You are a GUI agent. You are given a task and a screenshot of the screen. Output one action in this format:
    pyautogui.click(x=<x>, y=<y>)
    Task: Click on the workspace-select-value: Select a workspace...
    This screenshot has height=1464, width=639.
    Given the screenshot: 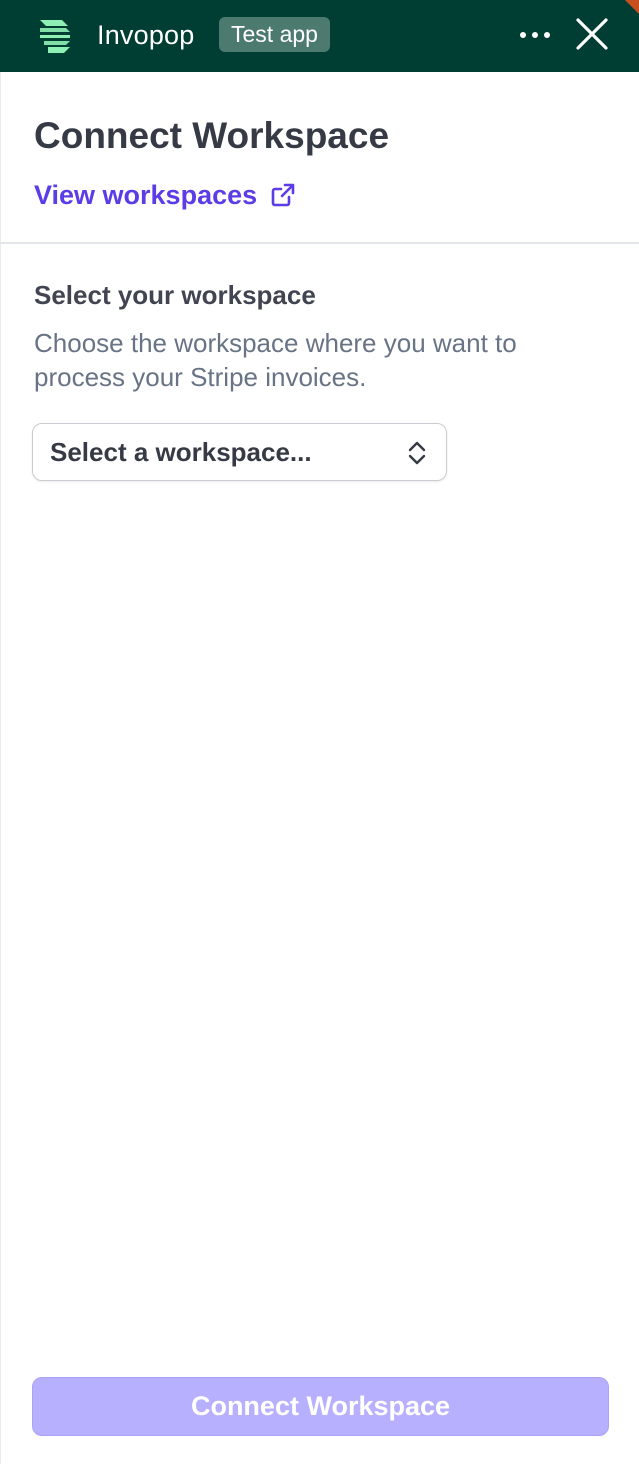 What is the action you would take?
    pyautogui.click(x=181, y=451)
    